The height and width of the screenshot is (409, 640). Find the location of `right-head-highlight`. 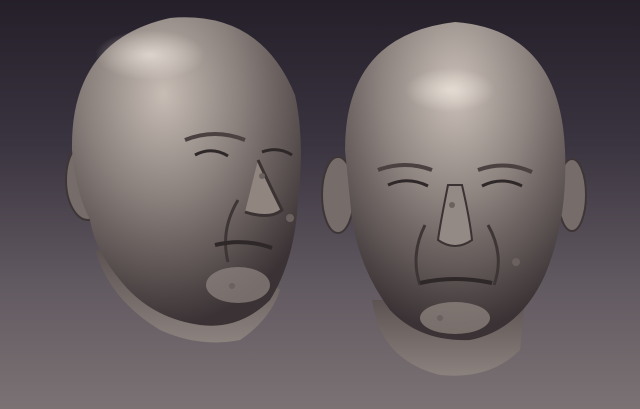

right-head-highlight is located at coordinates (450, 90).